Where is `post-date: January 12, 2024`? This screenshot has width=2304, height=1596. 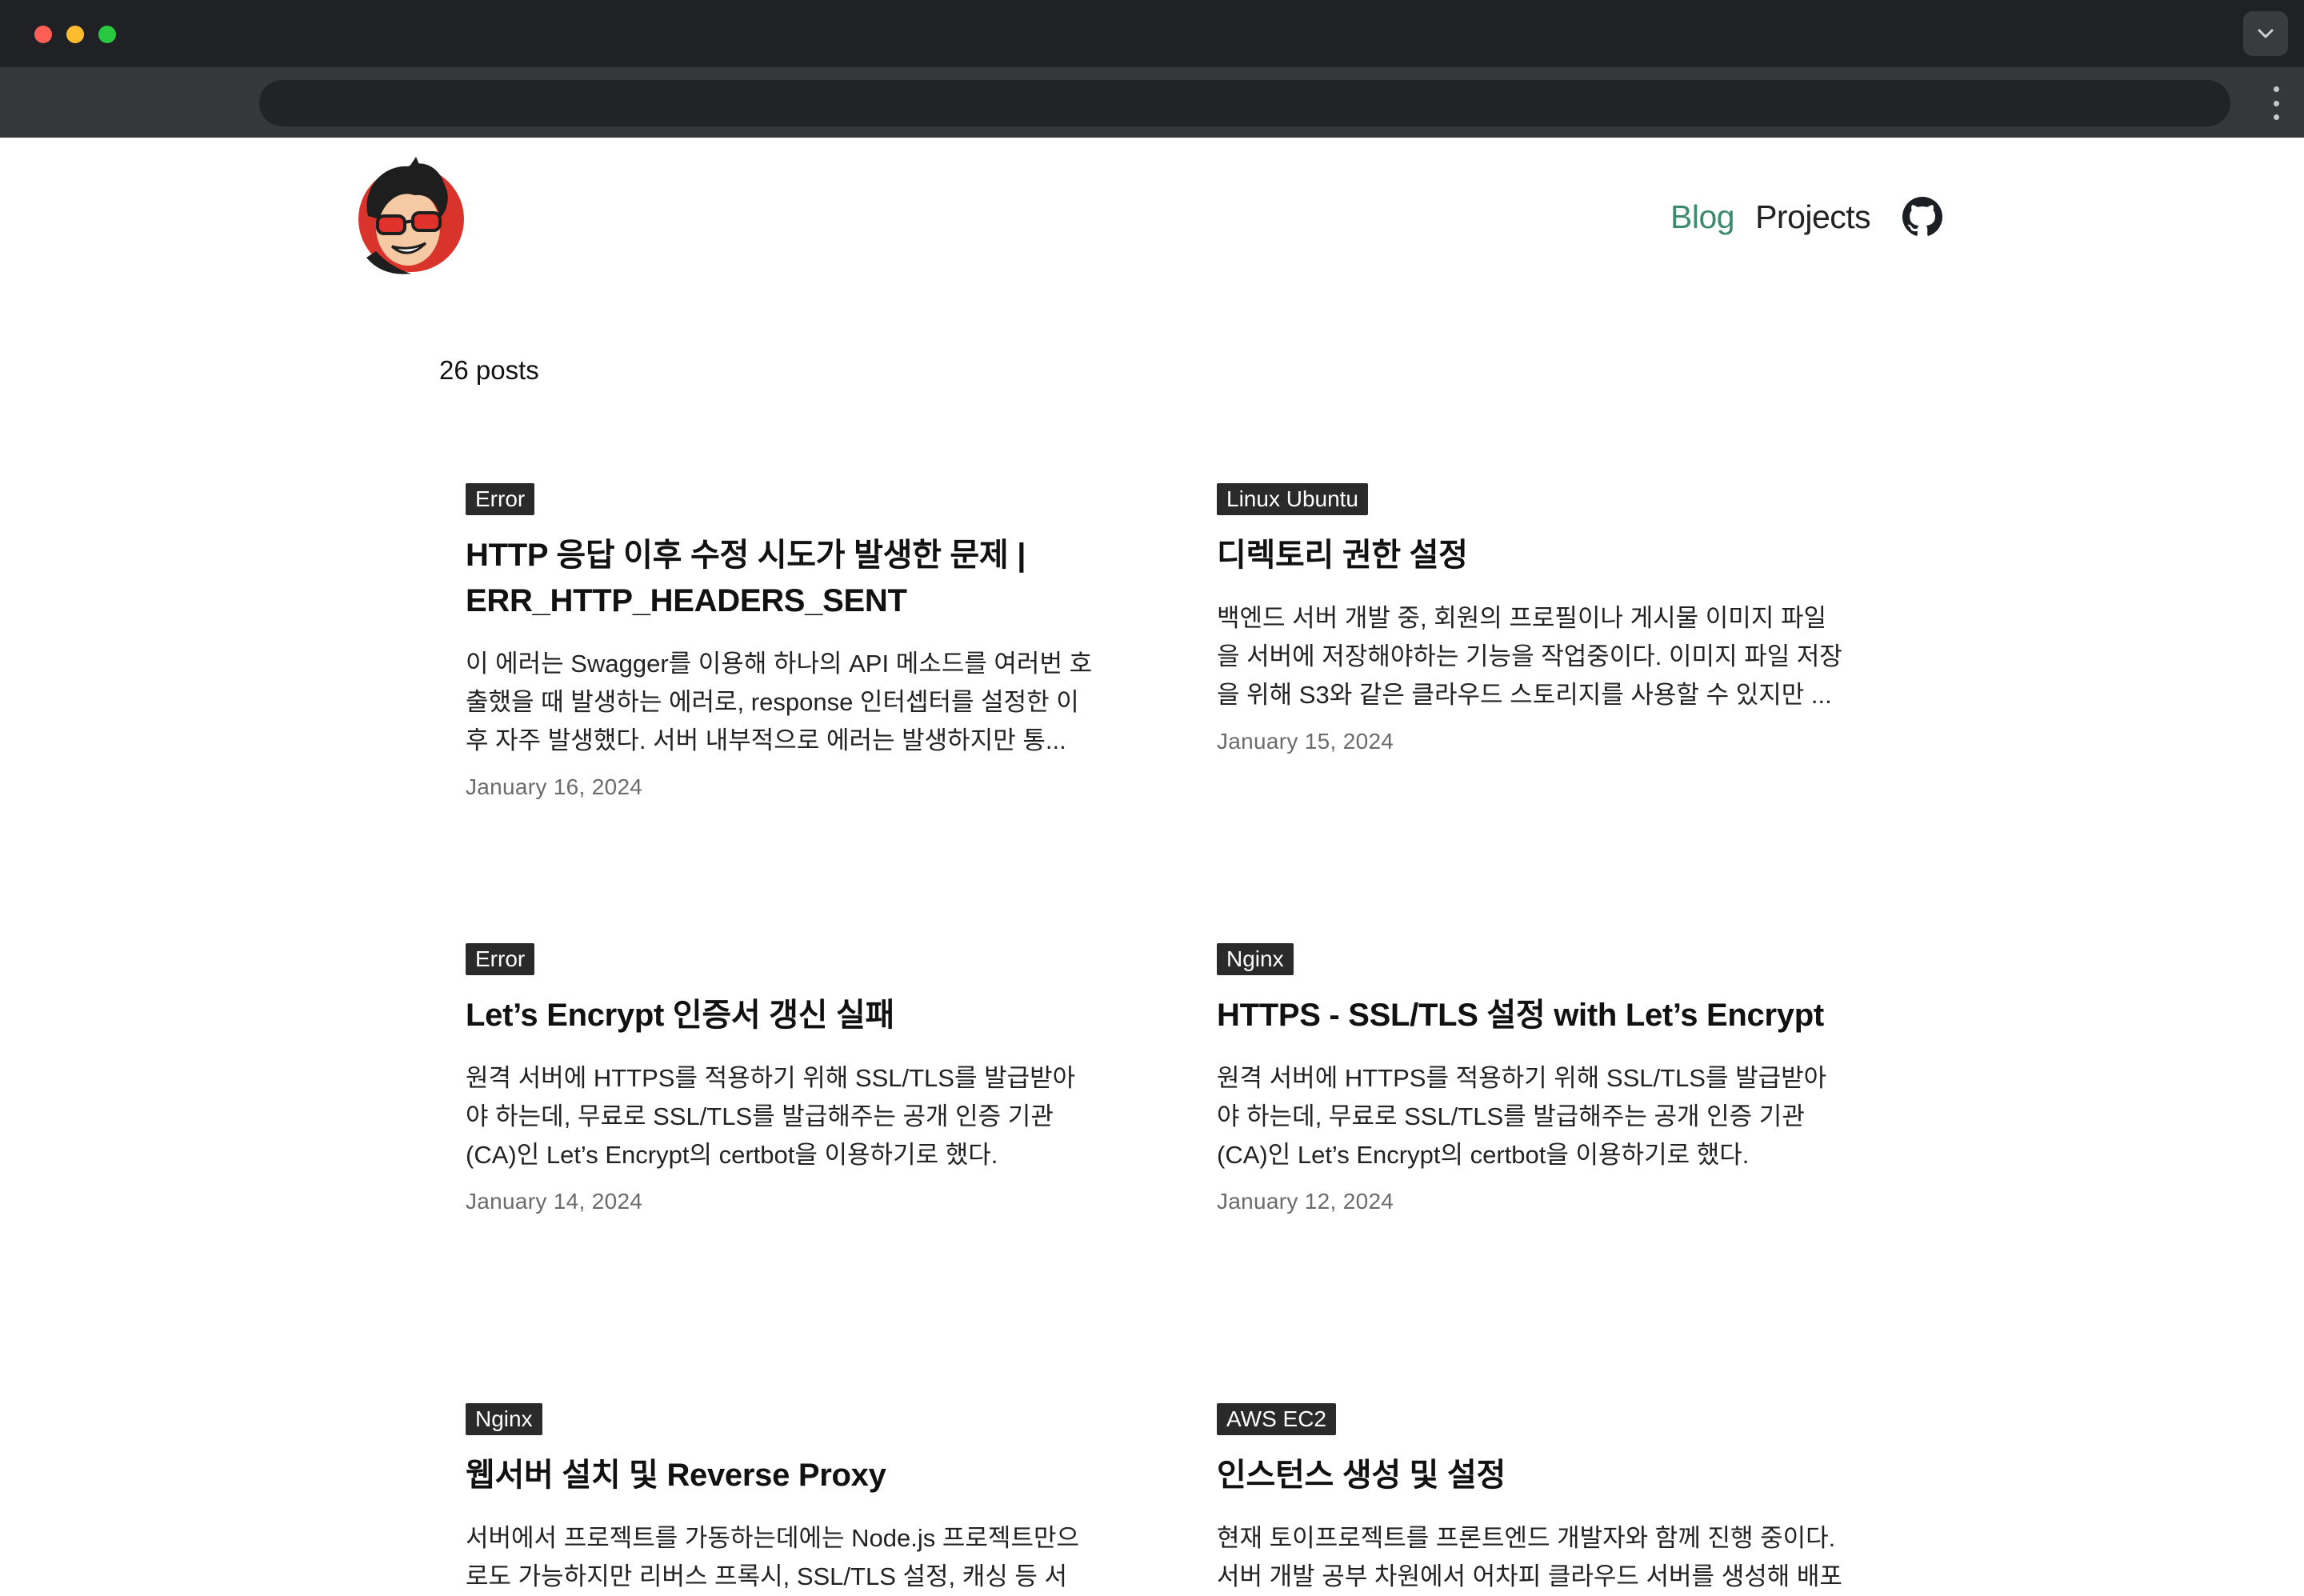
post-date: January 12, 2024 is located at coordinates (1305, 1201).